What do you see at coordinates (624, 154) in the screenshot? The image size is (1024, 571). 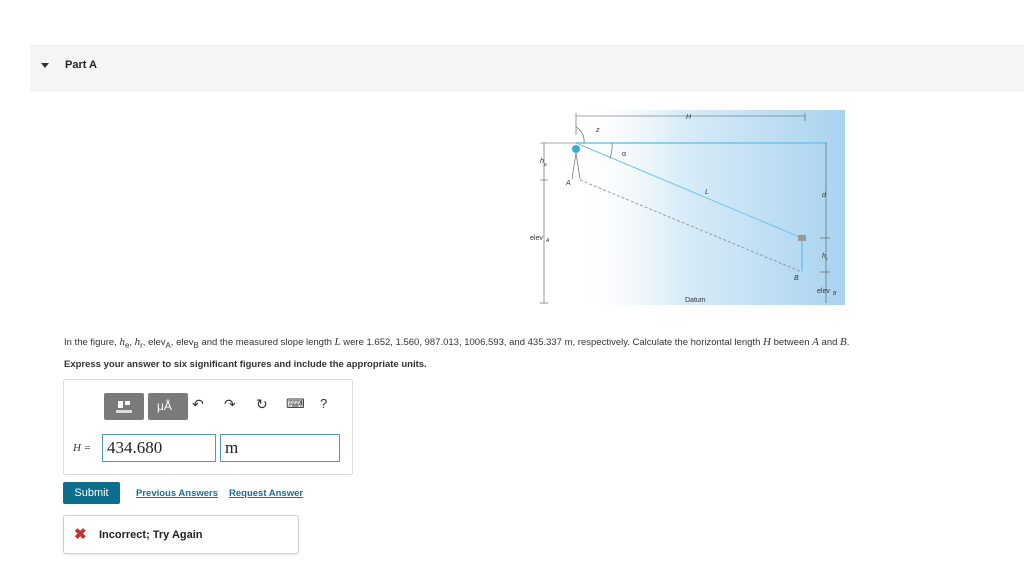 I see `label-alpha: α` at bounding box center [624, 154].